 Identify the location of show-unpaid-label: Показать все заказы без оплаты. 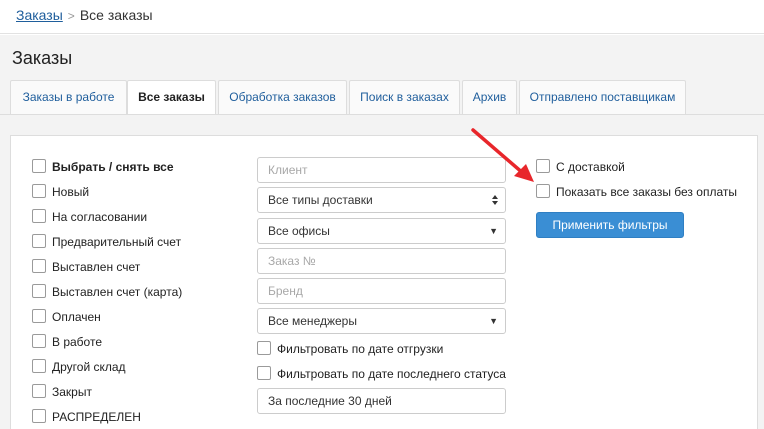
(646, 192).